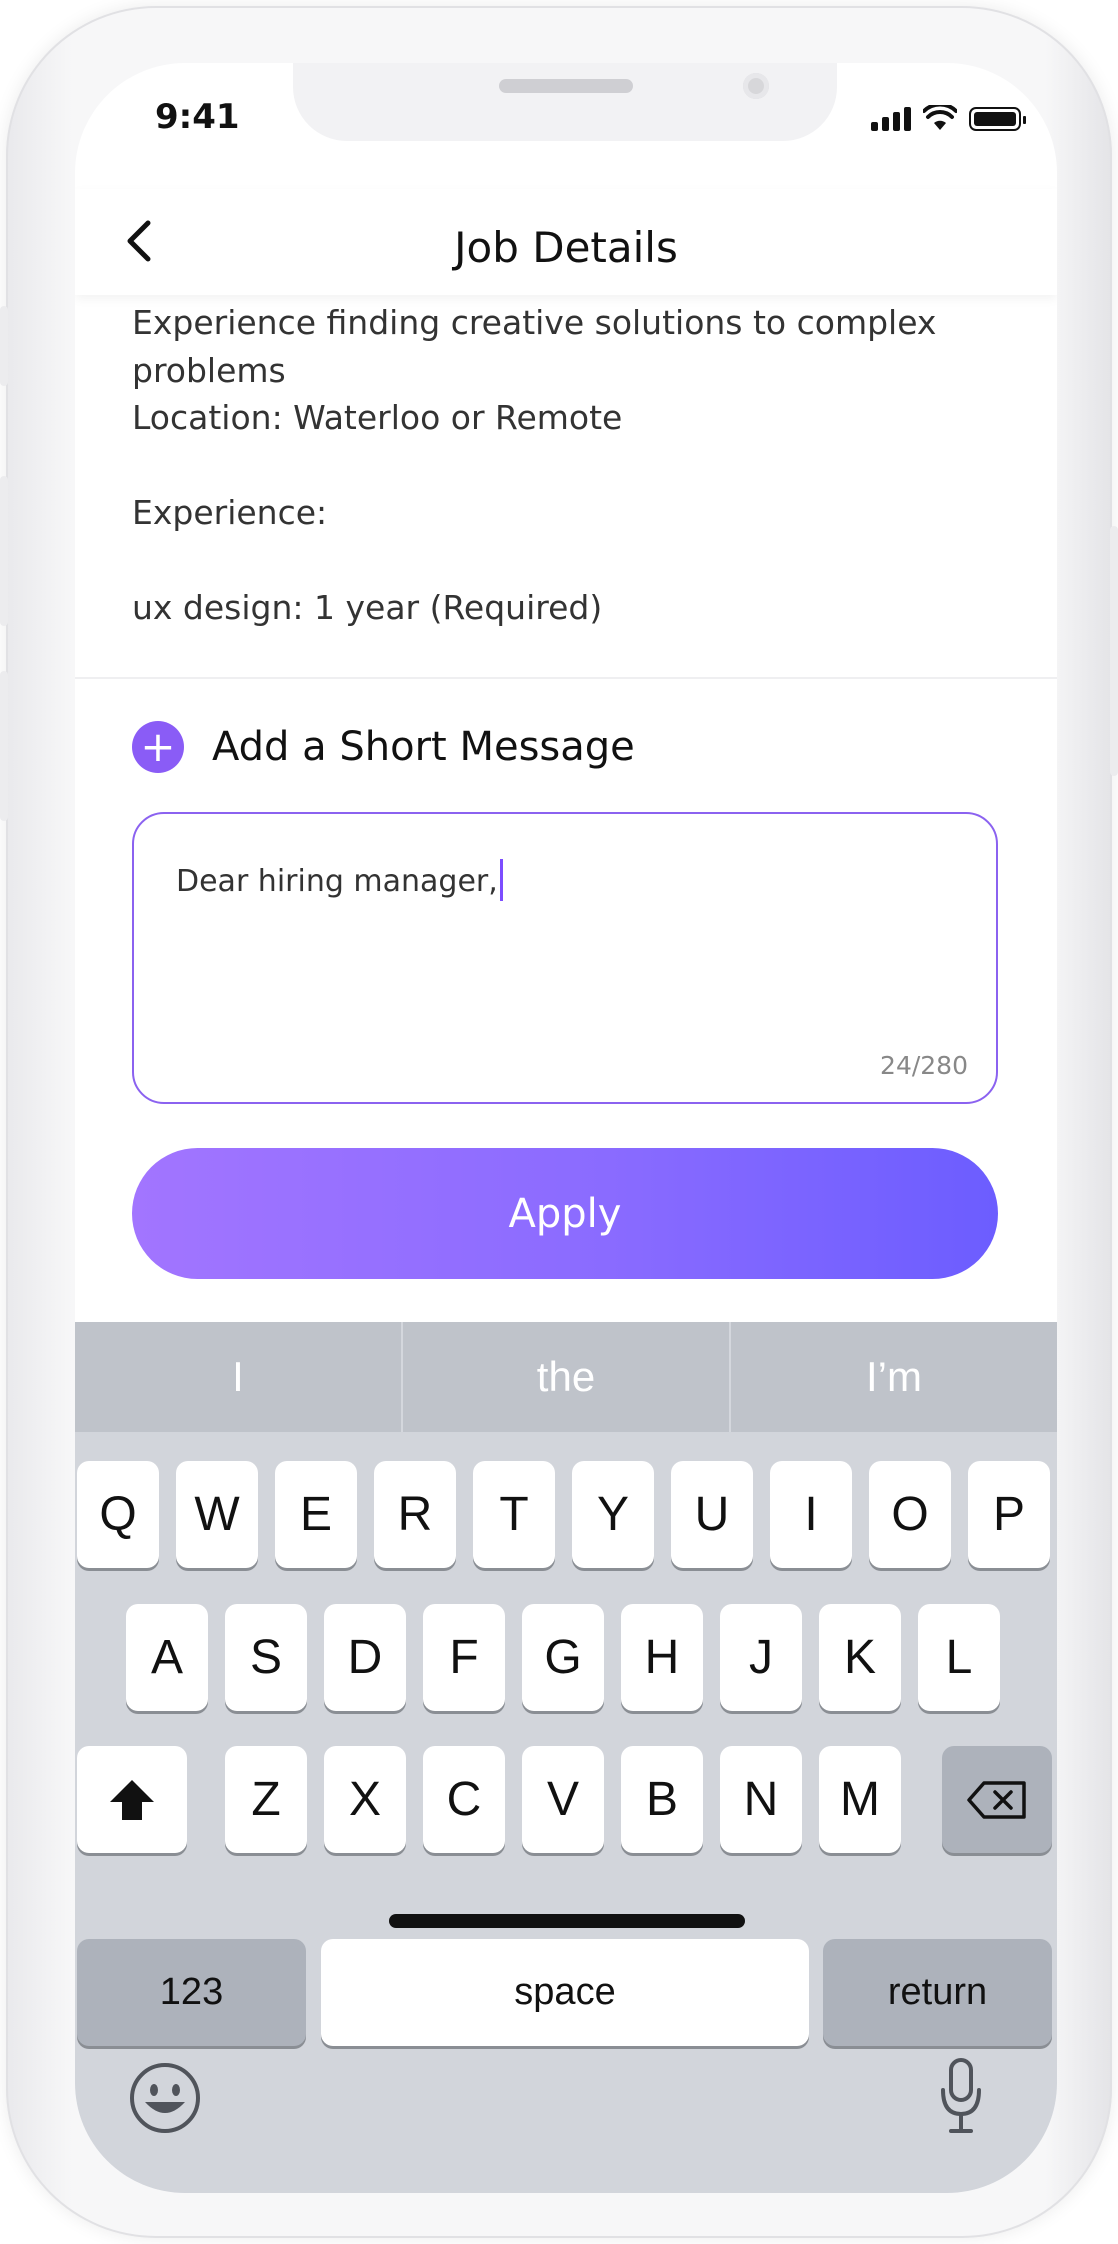 The image size is (1118, 2244). I want to click on key-u: U, so click(712, 1514).